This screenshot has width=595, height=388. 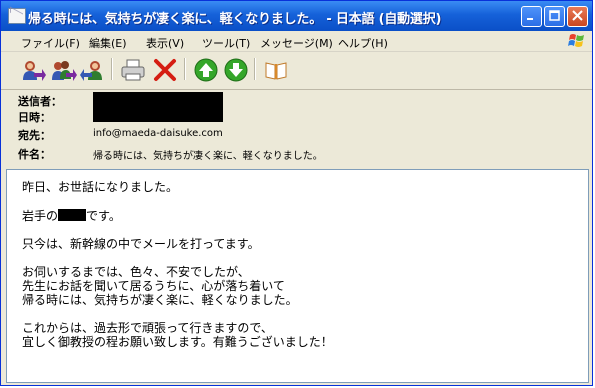 What do you see at coordinates (296, 71) in the screenshot?
I see `toolbar` at bounding box center [296, 71].